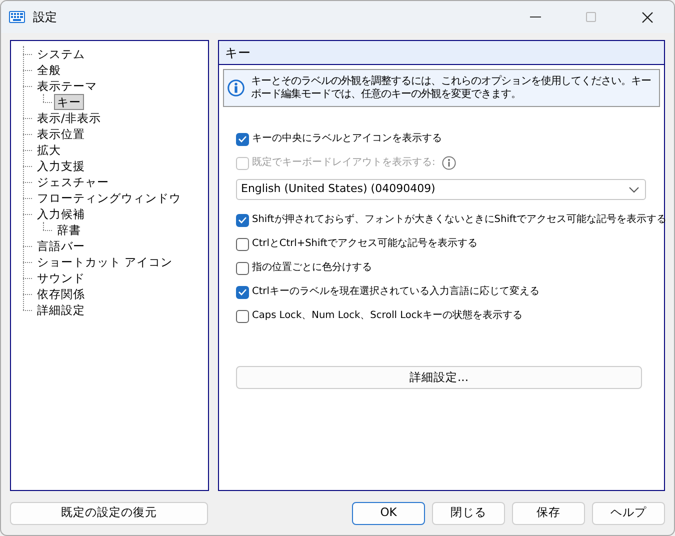  Describe the element at coordinates (468, 513) in the screenshot. I see `dialog-button: 閉じる` at that location.